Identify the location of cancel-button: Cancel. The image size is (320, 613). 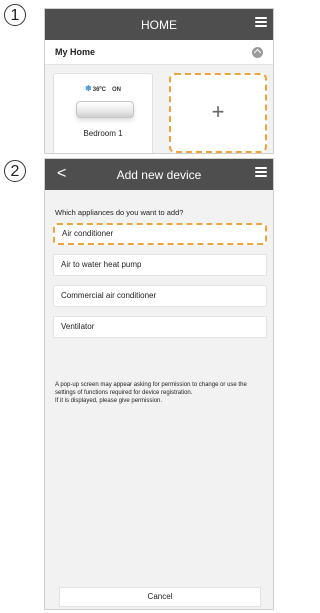
(160, 597).